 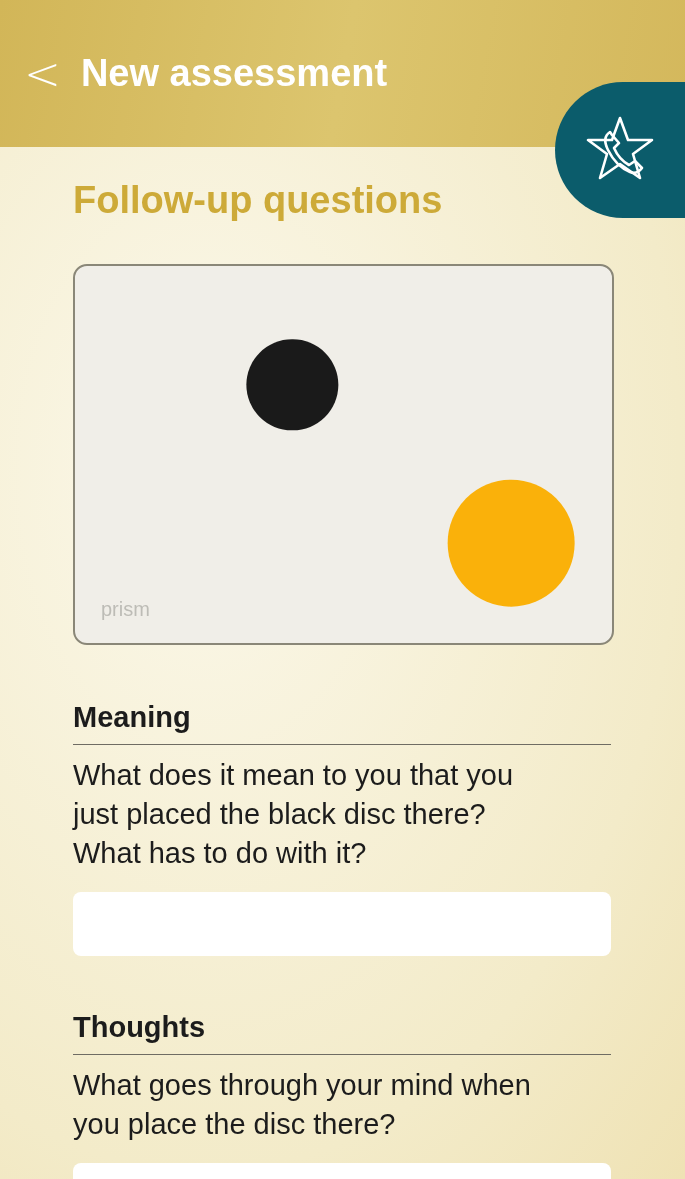 What do you see at coordinates (294, 814) in the screenshot?
I see `question-text: What does it mean to you that you just placed the black disc there? What has to do with it?` at bounding box center [294, 814].